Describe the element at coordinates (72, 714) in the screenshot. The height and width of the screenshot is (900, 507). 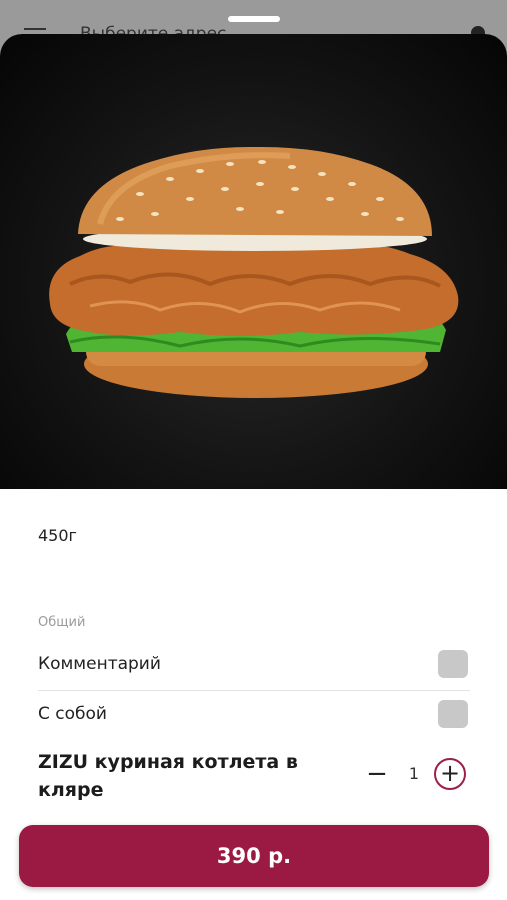
I see `option-takeaway-label: С собой` at that location.